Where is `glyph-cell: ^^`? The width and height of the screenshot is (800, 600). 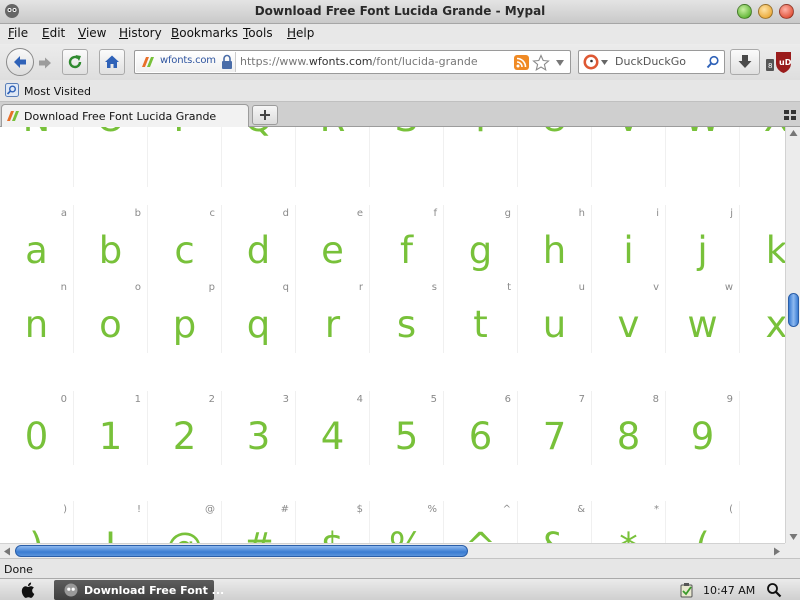 glyph-cell: ^^ is located at coordinates (481, 522).